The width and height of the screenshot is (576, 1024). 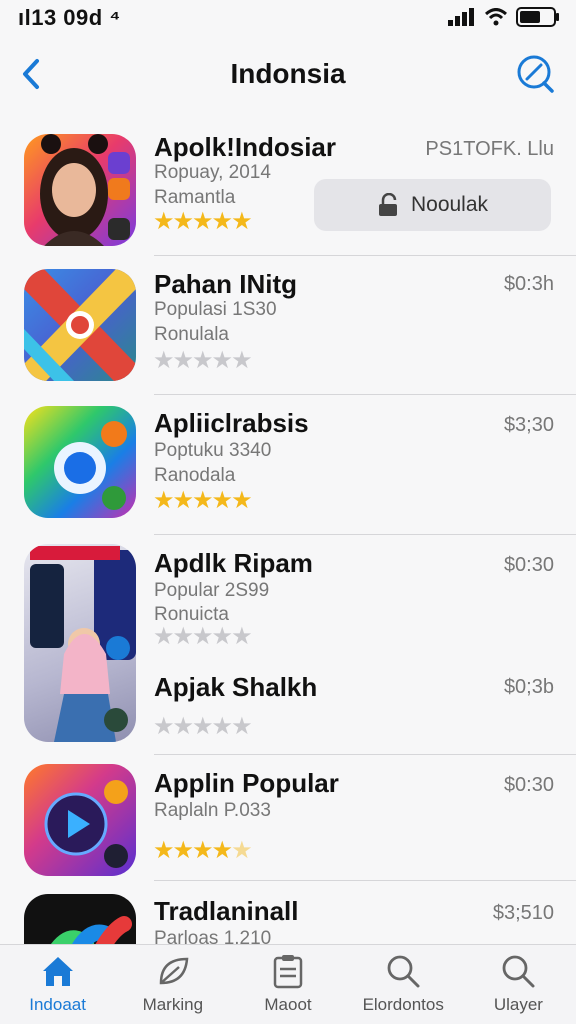 I want to click on tab-search: Elordontos, so click(x=403, y=984).